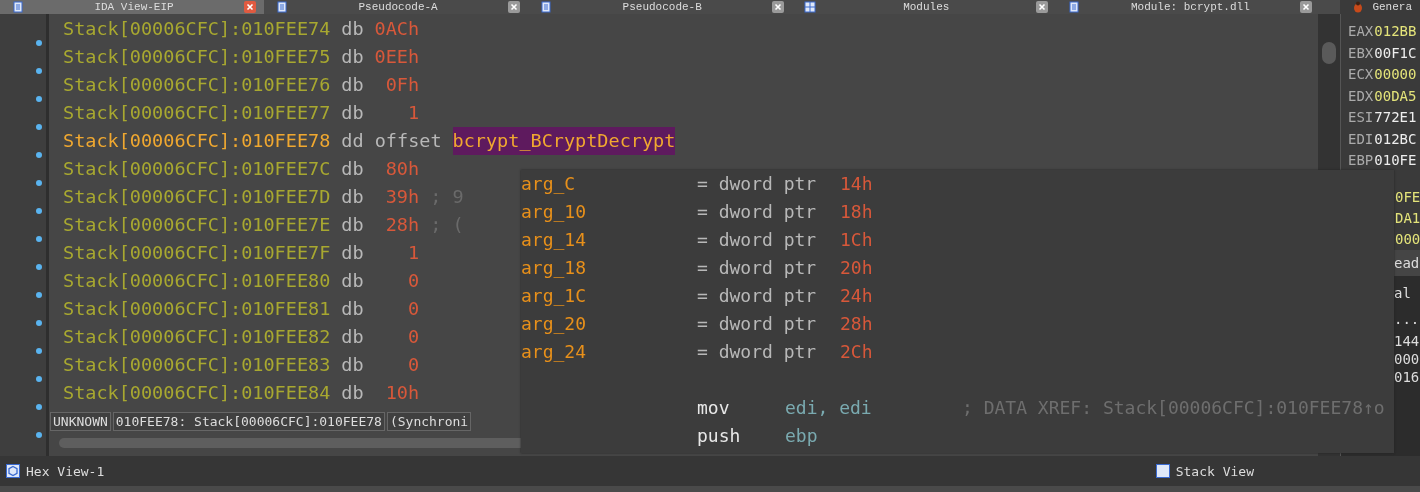 Image resolution: width=1420 pixels, height=492 pixels. Describe the element at coordinates (856, 352) in the screenshot. I see `offset-value: 2Ch` at that location.